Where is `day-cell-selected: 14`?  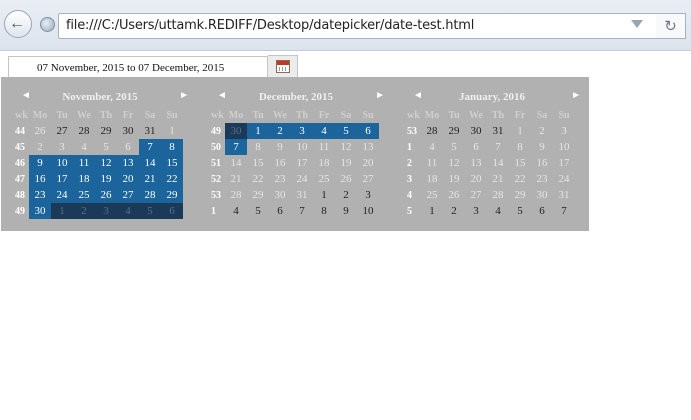
day-cell-selected: 14 is located at coordinates (150, 163).